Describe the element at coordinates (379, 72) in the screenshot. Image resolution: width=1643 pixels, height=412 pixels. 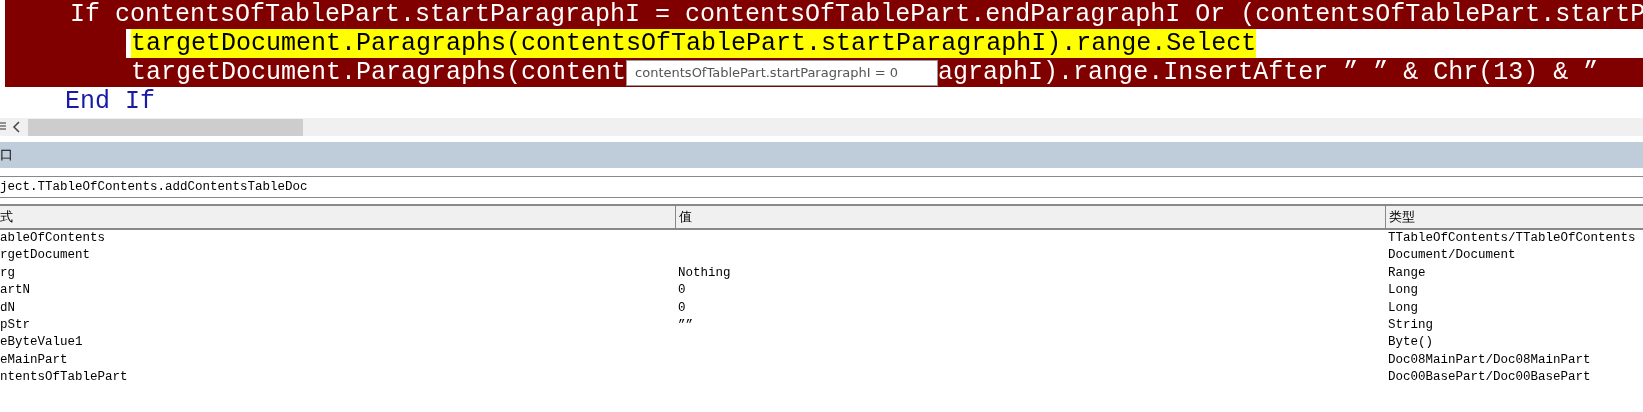
I see `code-line: targetDocument.Paragraphs(content` at that location.